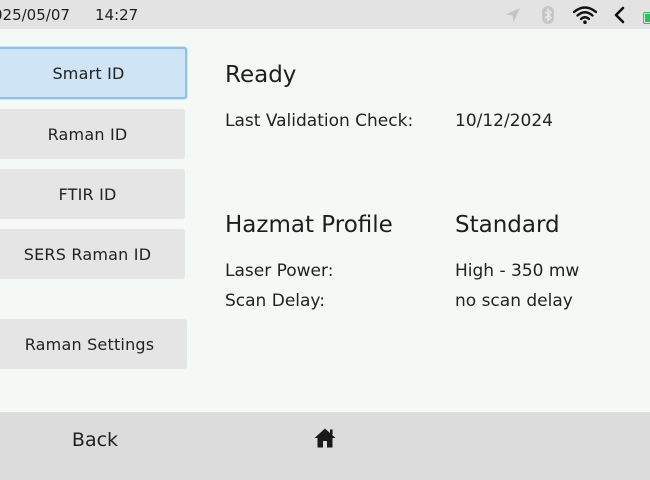  I want to click on nav-sers-raman-id-button: SERS Raman ID, so click(92, 254).